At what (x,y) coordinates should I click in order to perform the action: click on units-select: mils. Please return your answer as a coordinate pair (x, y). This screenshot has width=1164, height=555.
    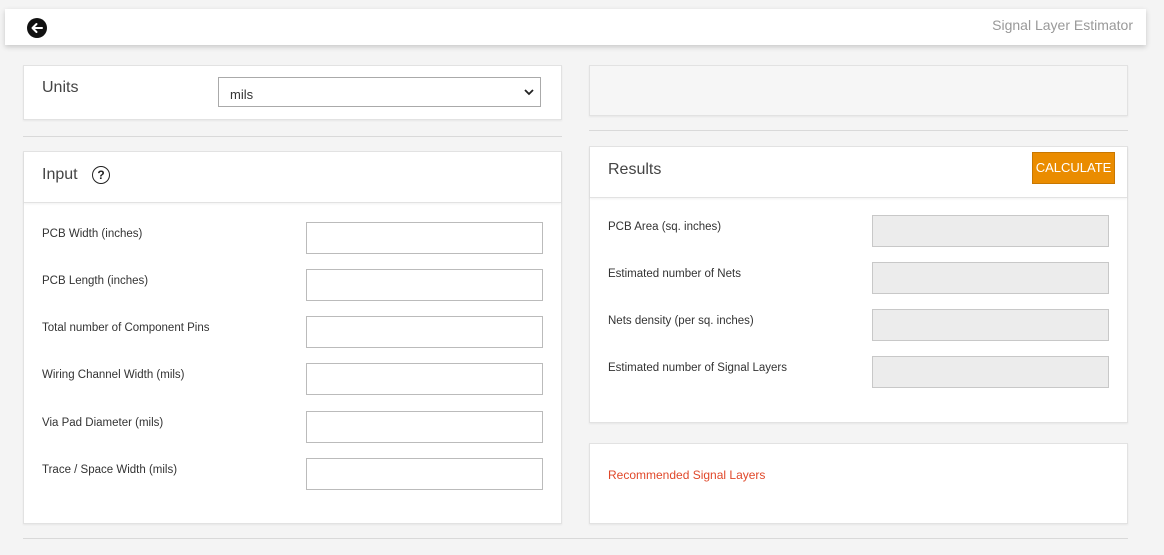
    Looking at the image, I should click on (379, 92).